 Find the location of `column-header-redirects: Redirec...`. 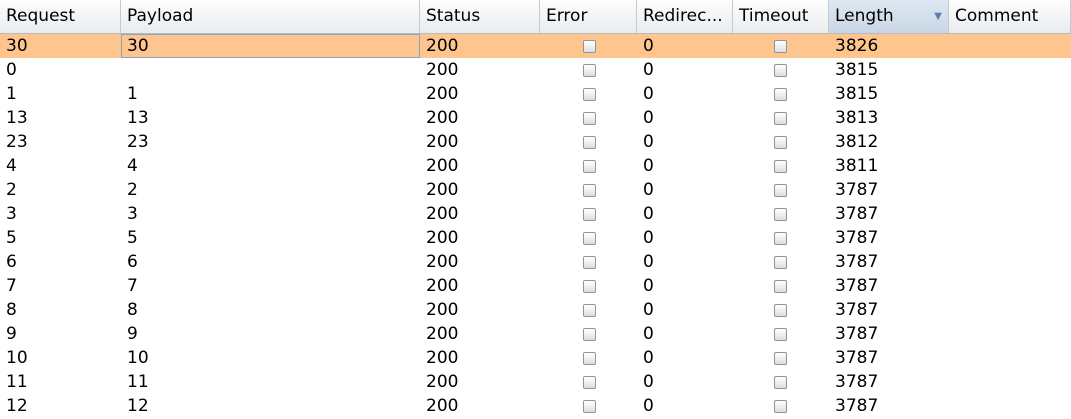

column-header-redirects: Redirec... is located at coordinates (685, 16).